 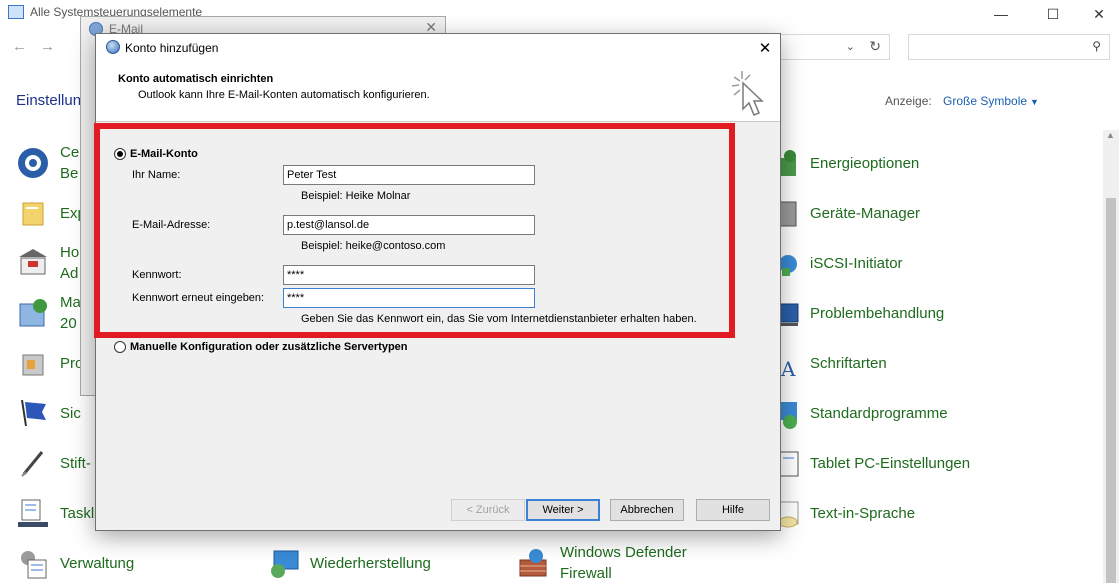 What do you see at coordinates (156, 175) in the screenshot?
I see `name-label: Ihr Name:` at bounding box center [156, 175].